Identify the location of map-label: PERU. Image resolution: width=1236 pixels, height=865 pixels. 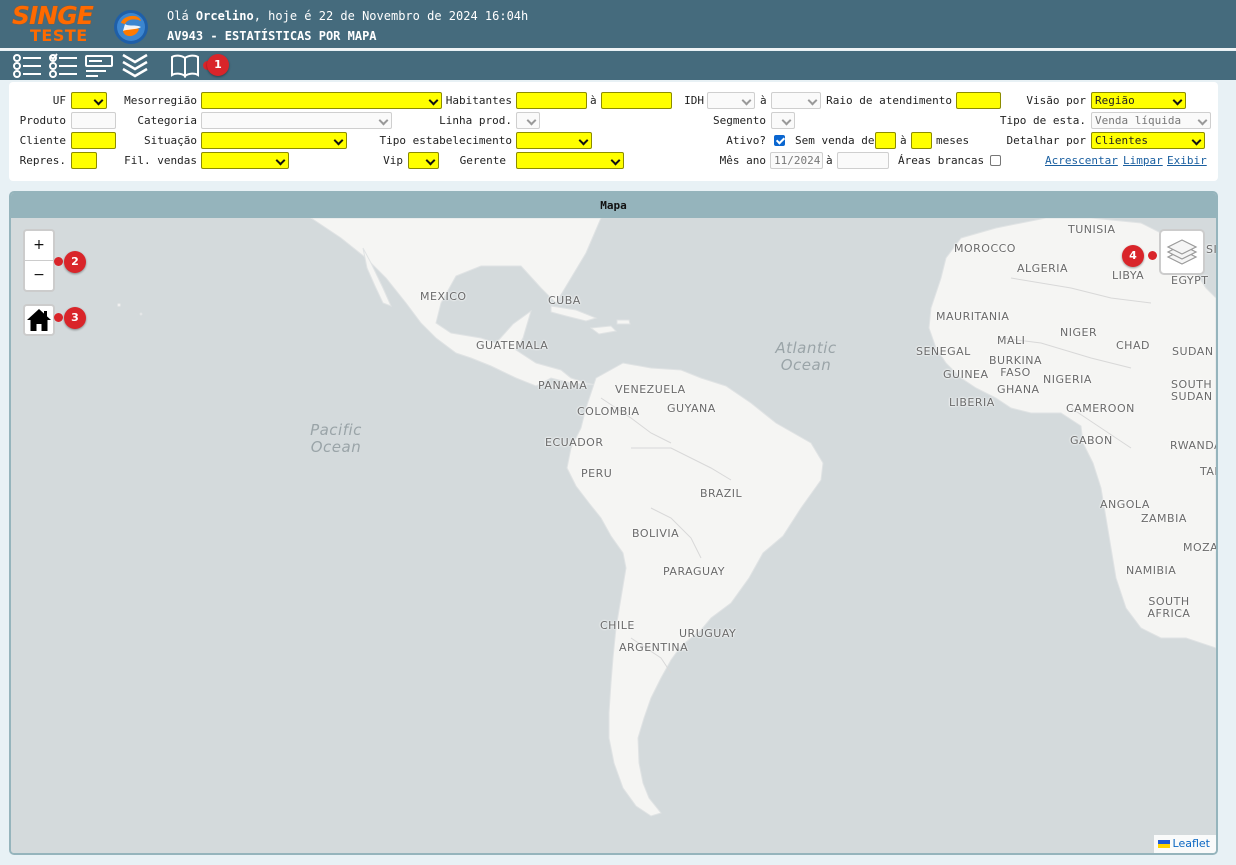
(597, 473).